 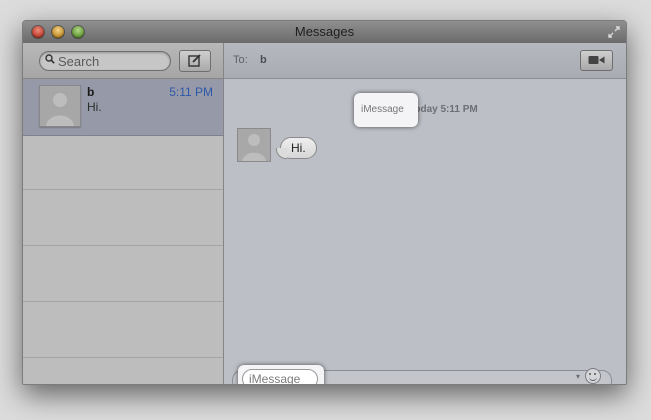 I want to click on title-bar: Messages, so click(x=324, y=32).